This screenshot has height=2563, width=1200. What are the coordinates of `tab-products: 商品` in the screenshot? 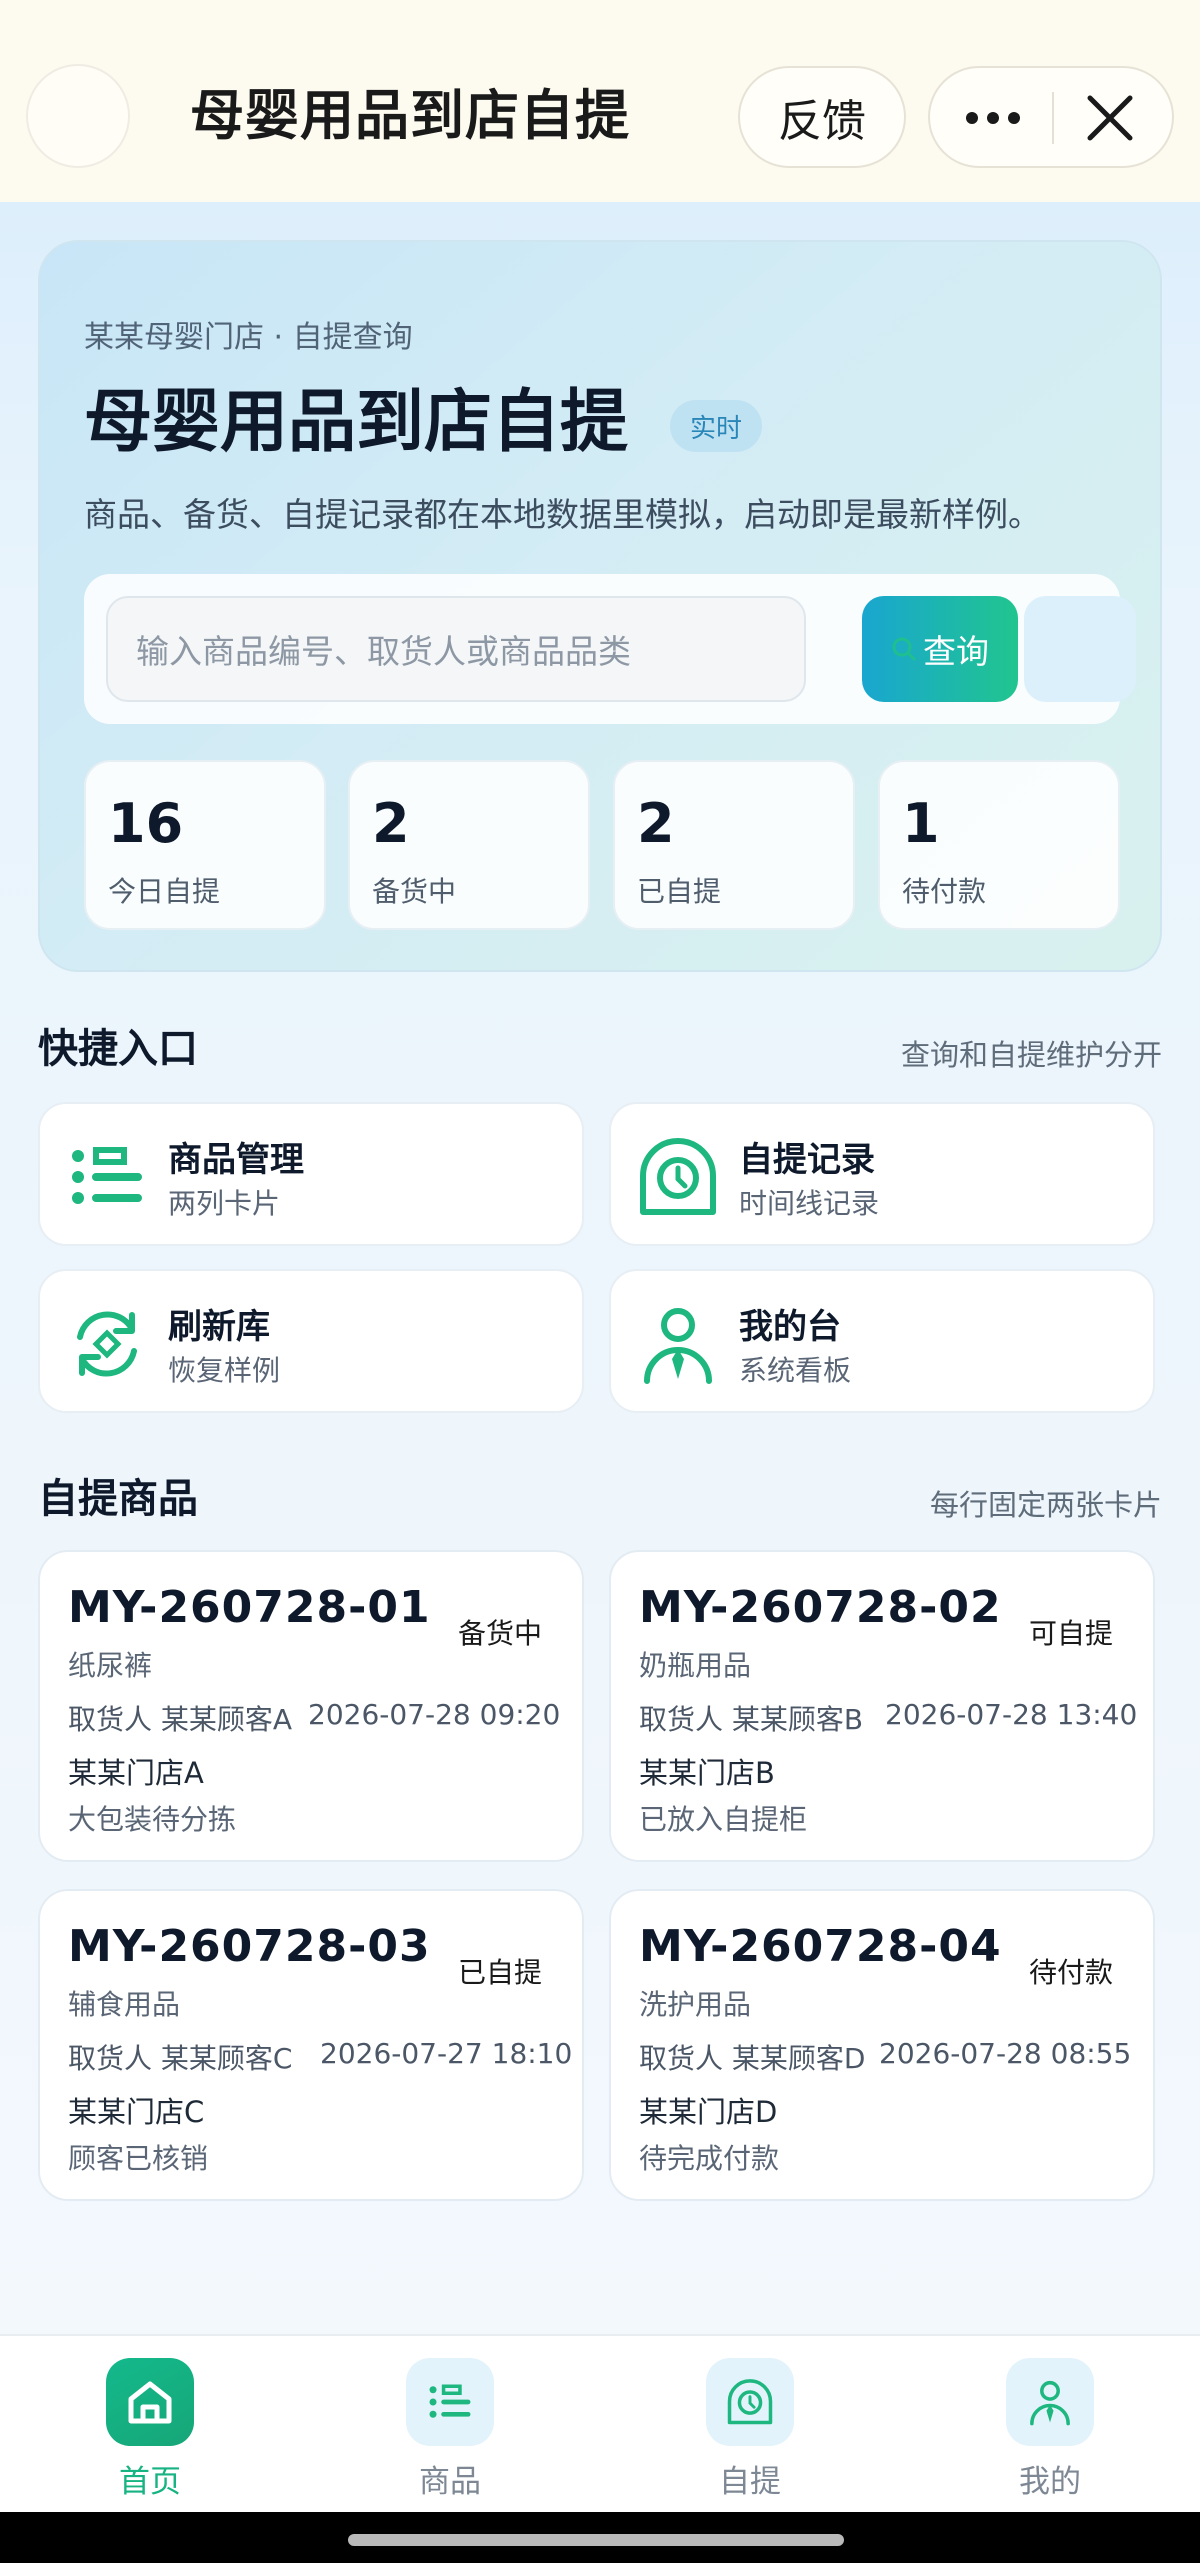 It's located at (450, 2433).